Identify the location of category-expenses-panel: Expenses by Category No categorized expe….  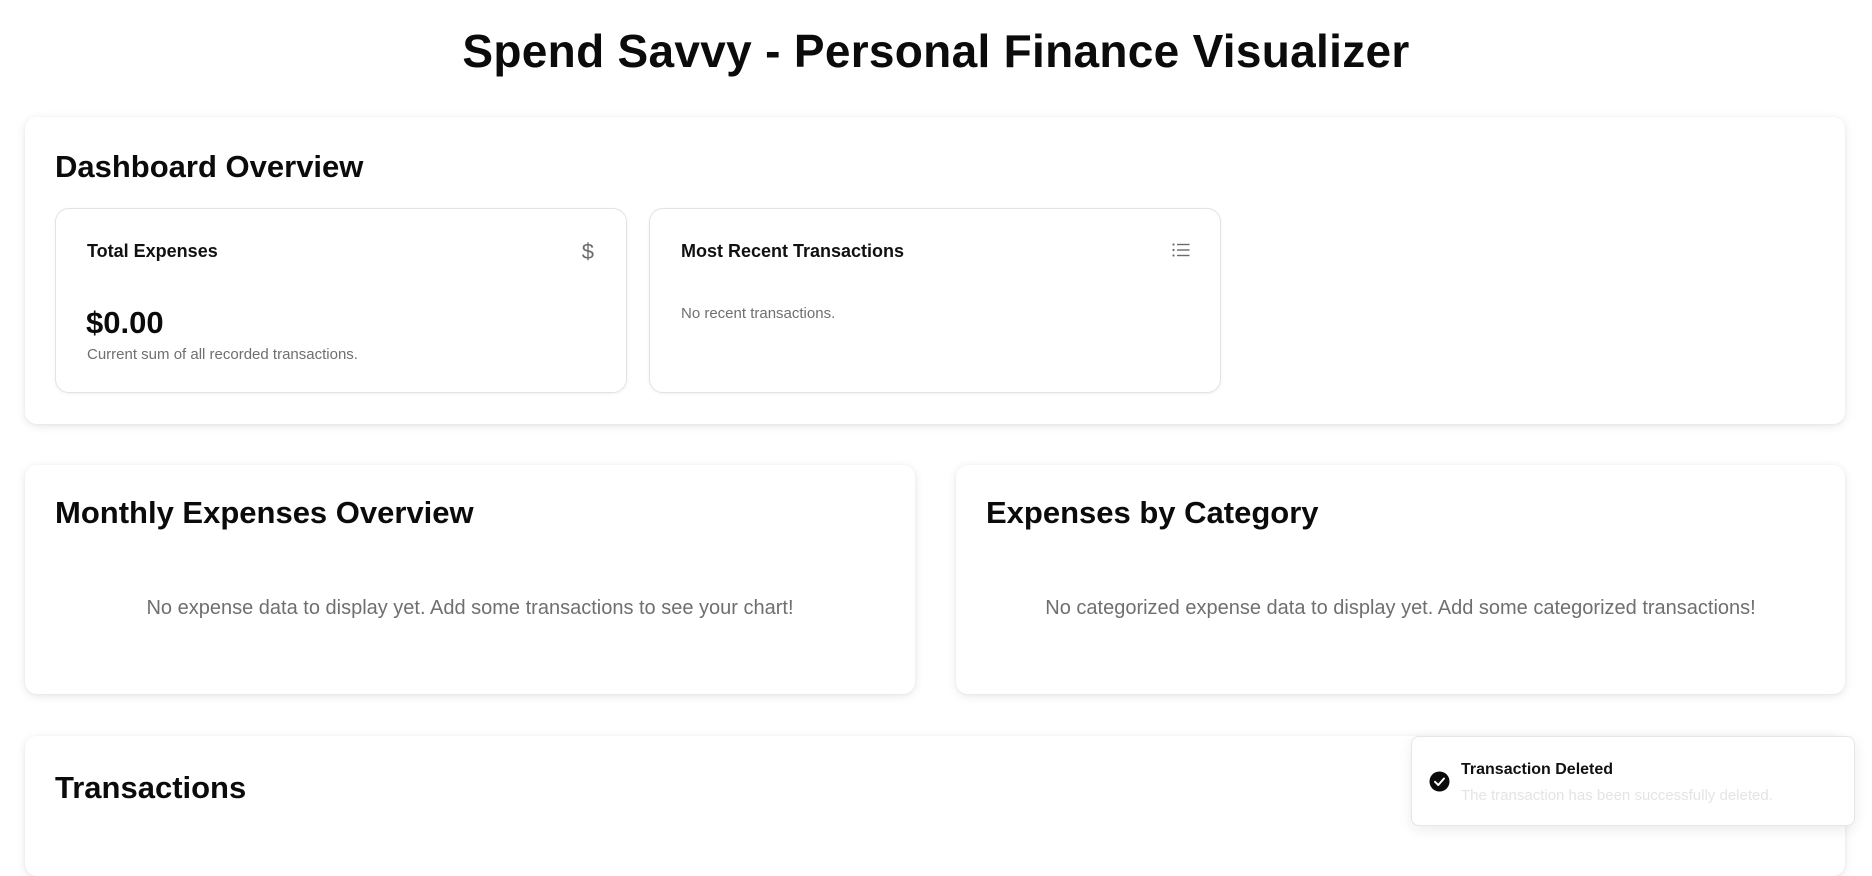
(1400, 579).